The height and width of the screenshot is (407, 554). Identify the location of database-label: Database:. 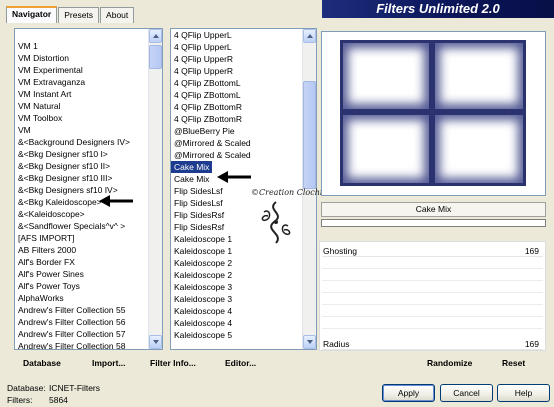
(26, 388).